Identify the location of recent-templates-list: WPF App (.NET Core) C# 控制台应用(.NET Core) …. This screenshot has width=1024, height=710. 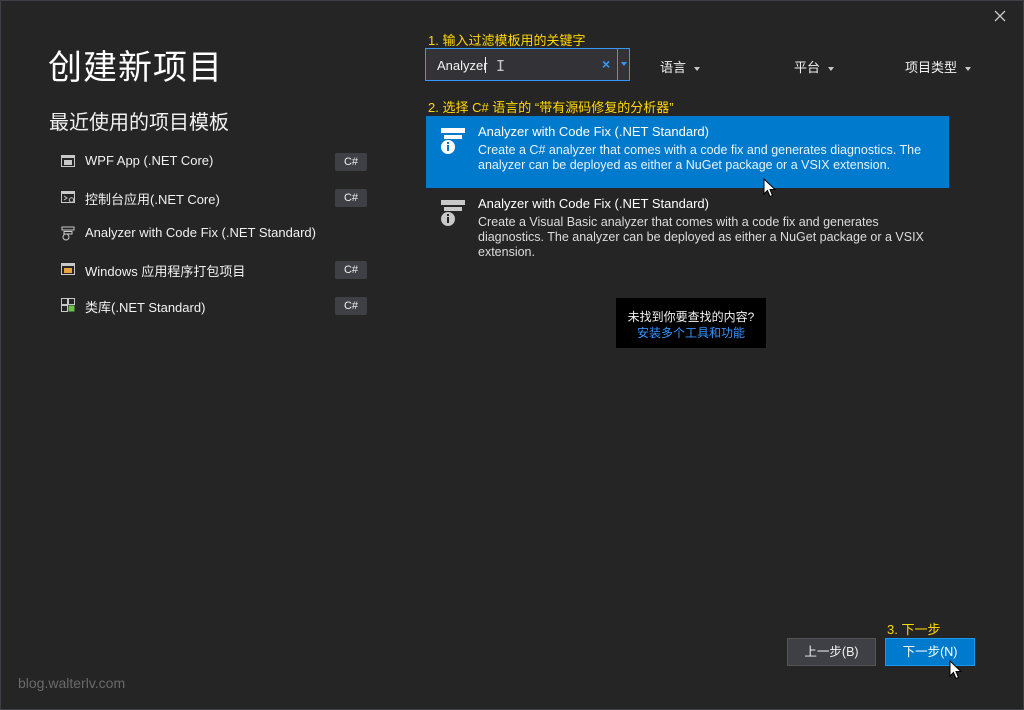
(215, 238).